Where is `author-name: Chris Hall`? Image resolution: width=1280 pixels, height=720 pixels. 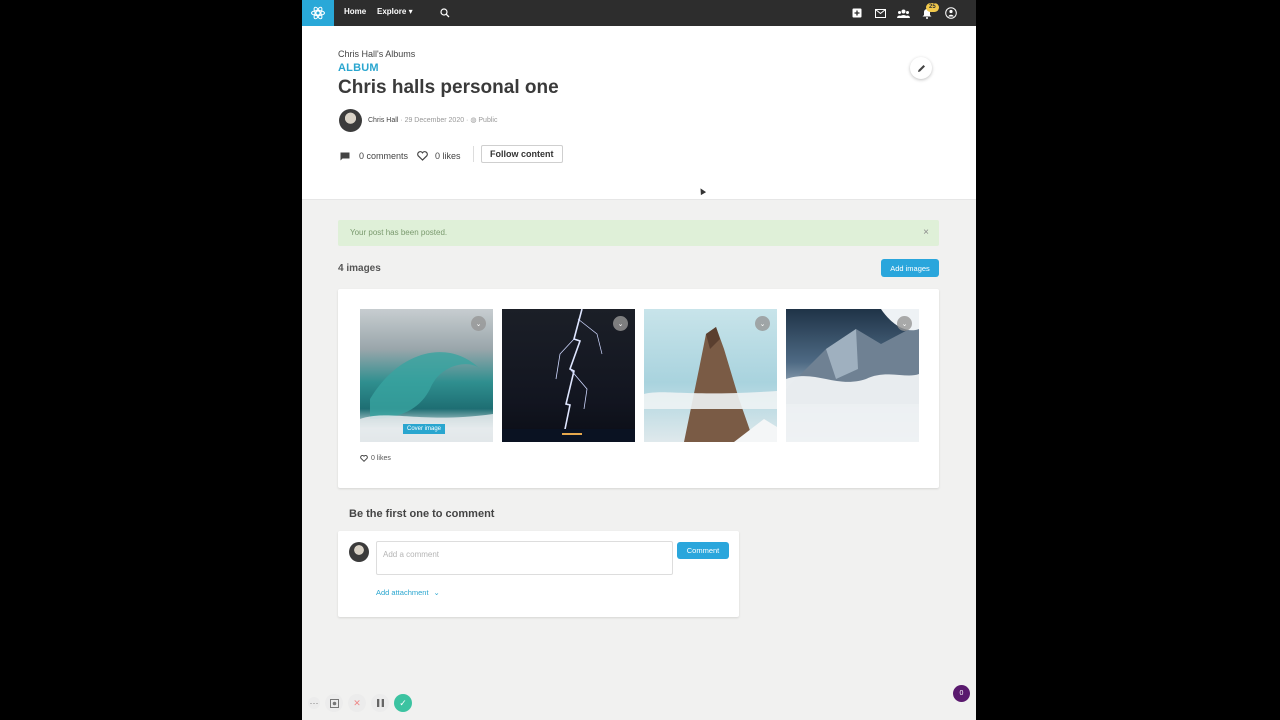 author-name: Chris Hall is located at coordinates (383, 120).